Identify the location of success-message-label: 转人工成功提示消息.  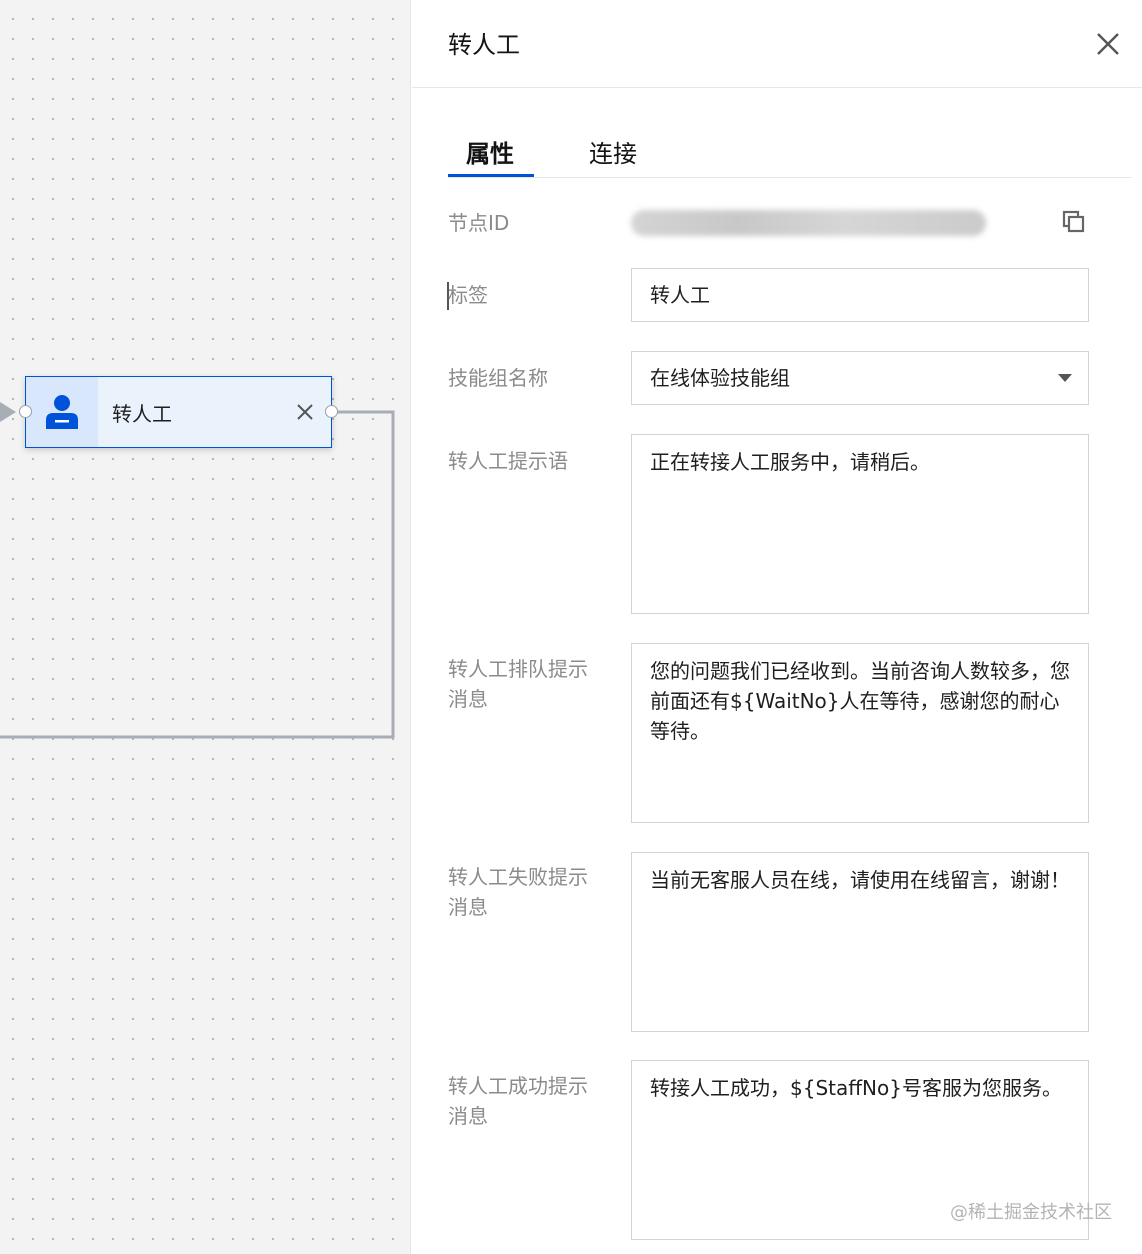
(518, 1101).